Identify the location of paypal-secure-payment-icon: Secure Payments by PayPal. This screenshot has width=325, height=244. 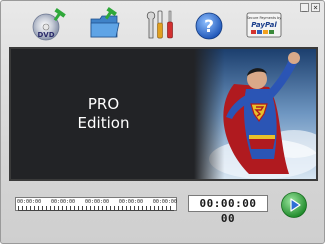
(264, 25).